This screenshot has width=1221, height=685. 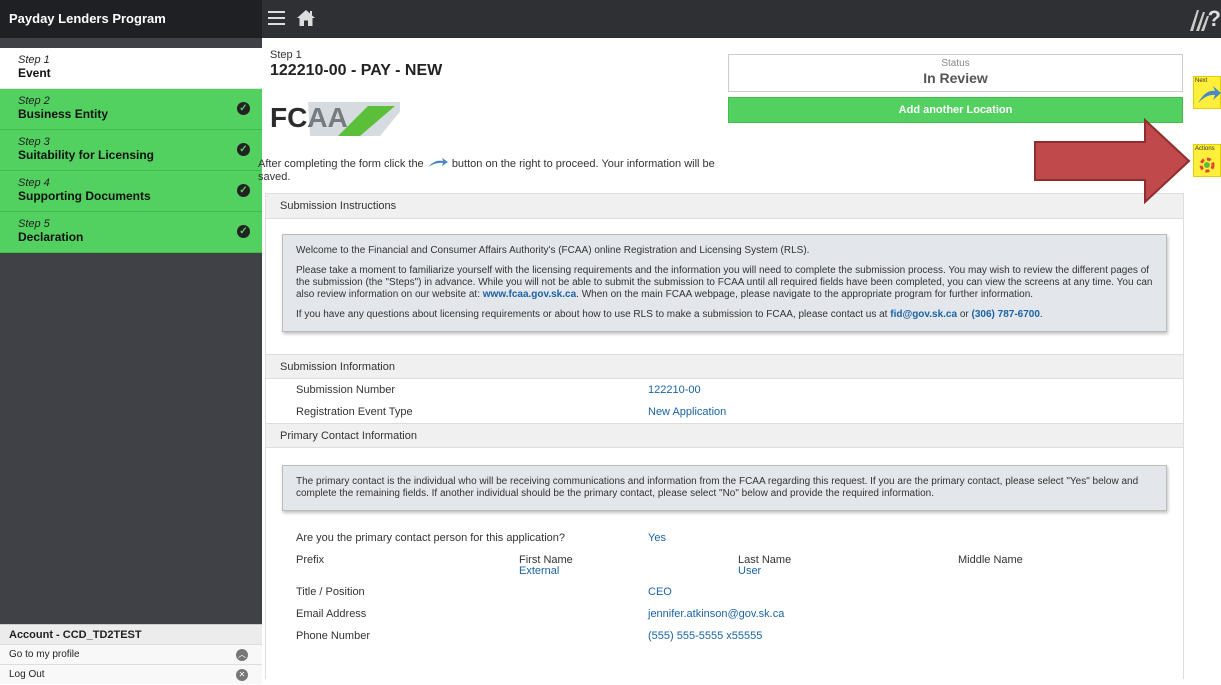 I want to click on sidebar-step-supporting-documents: Step 4 Supporting Documents ✓, so click(x=131, y=191).